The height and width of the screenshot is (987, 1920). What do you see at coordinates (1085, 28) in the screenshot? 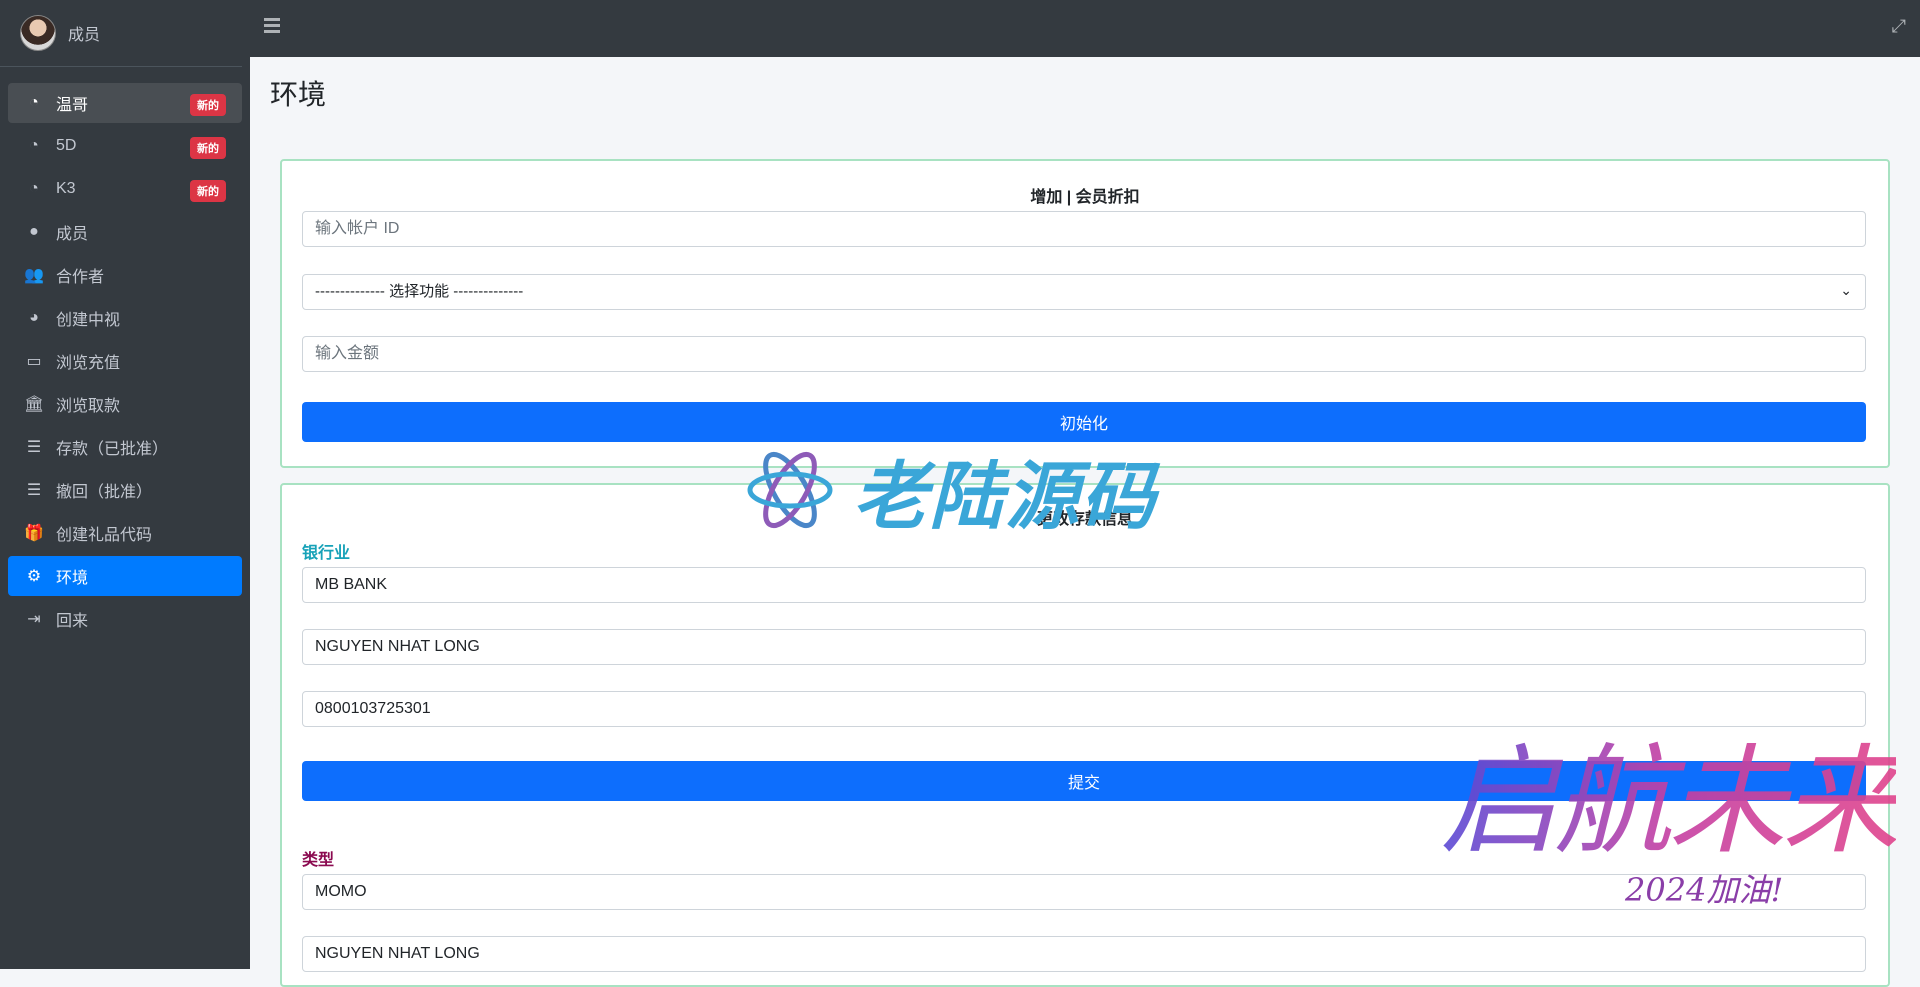
I see `top-navbar: ⤢` at bounding box center [1085, 28].